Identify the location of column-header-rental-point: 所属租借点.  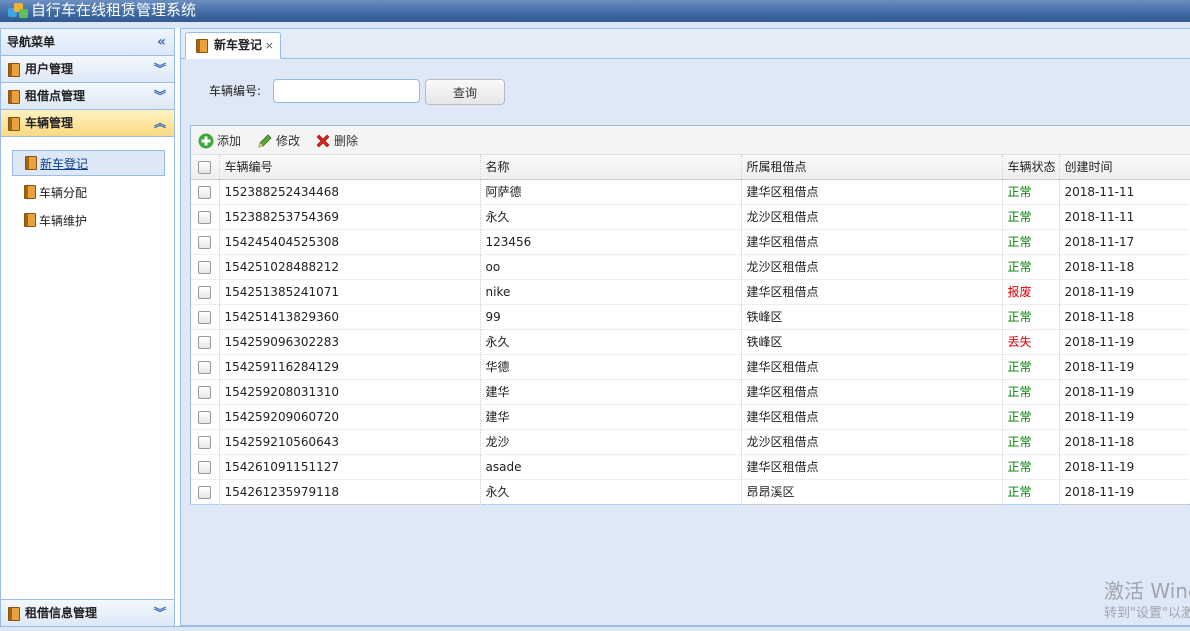
(872, 167).